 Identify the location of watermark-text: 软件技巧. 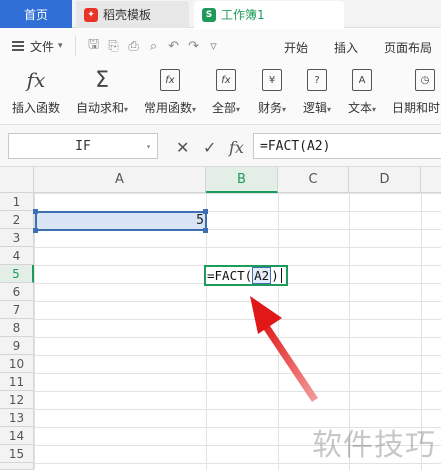
(374, 445).